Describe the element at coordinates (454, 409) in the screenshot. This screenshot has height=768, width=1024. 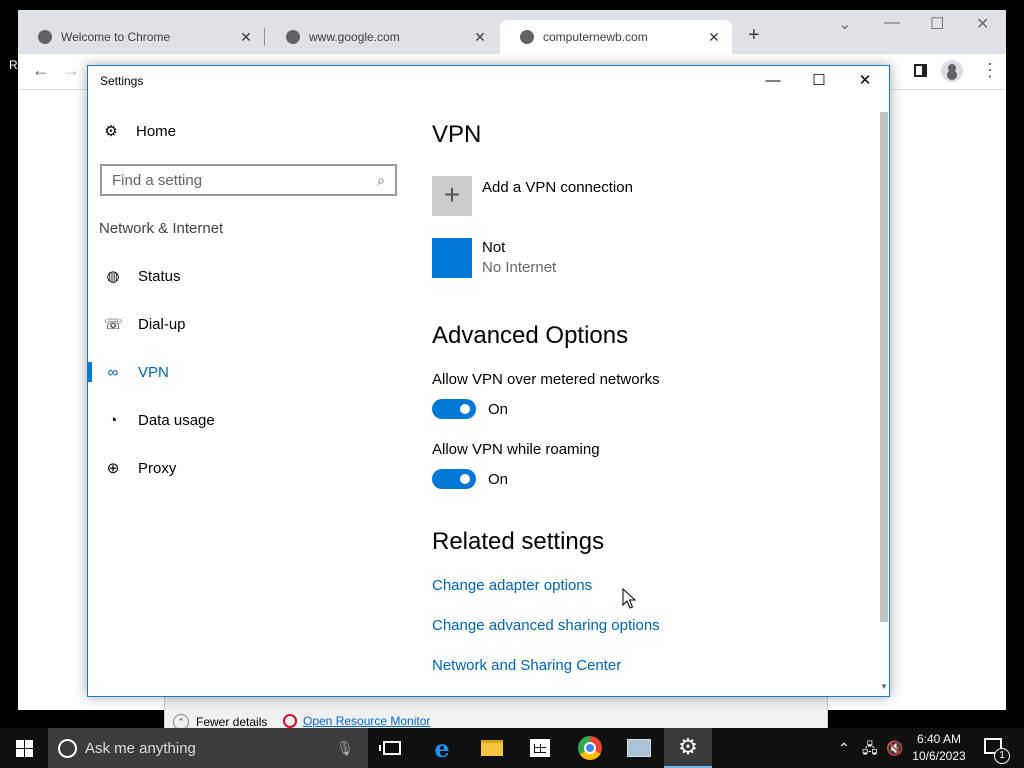
I see `metered-toggle` at that location.